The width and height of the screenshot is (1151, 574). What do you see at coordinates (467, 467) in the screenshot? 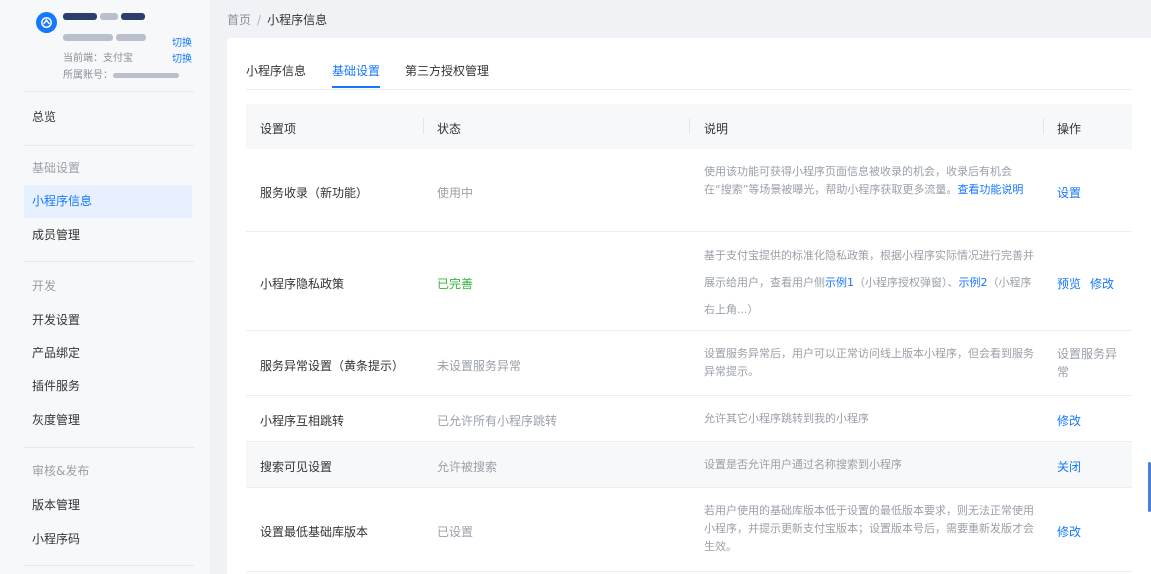
I see `row-status: 允许被搜索` at bounding box center [467, 467].